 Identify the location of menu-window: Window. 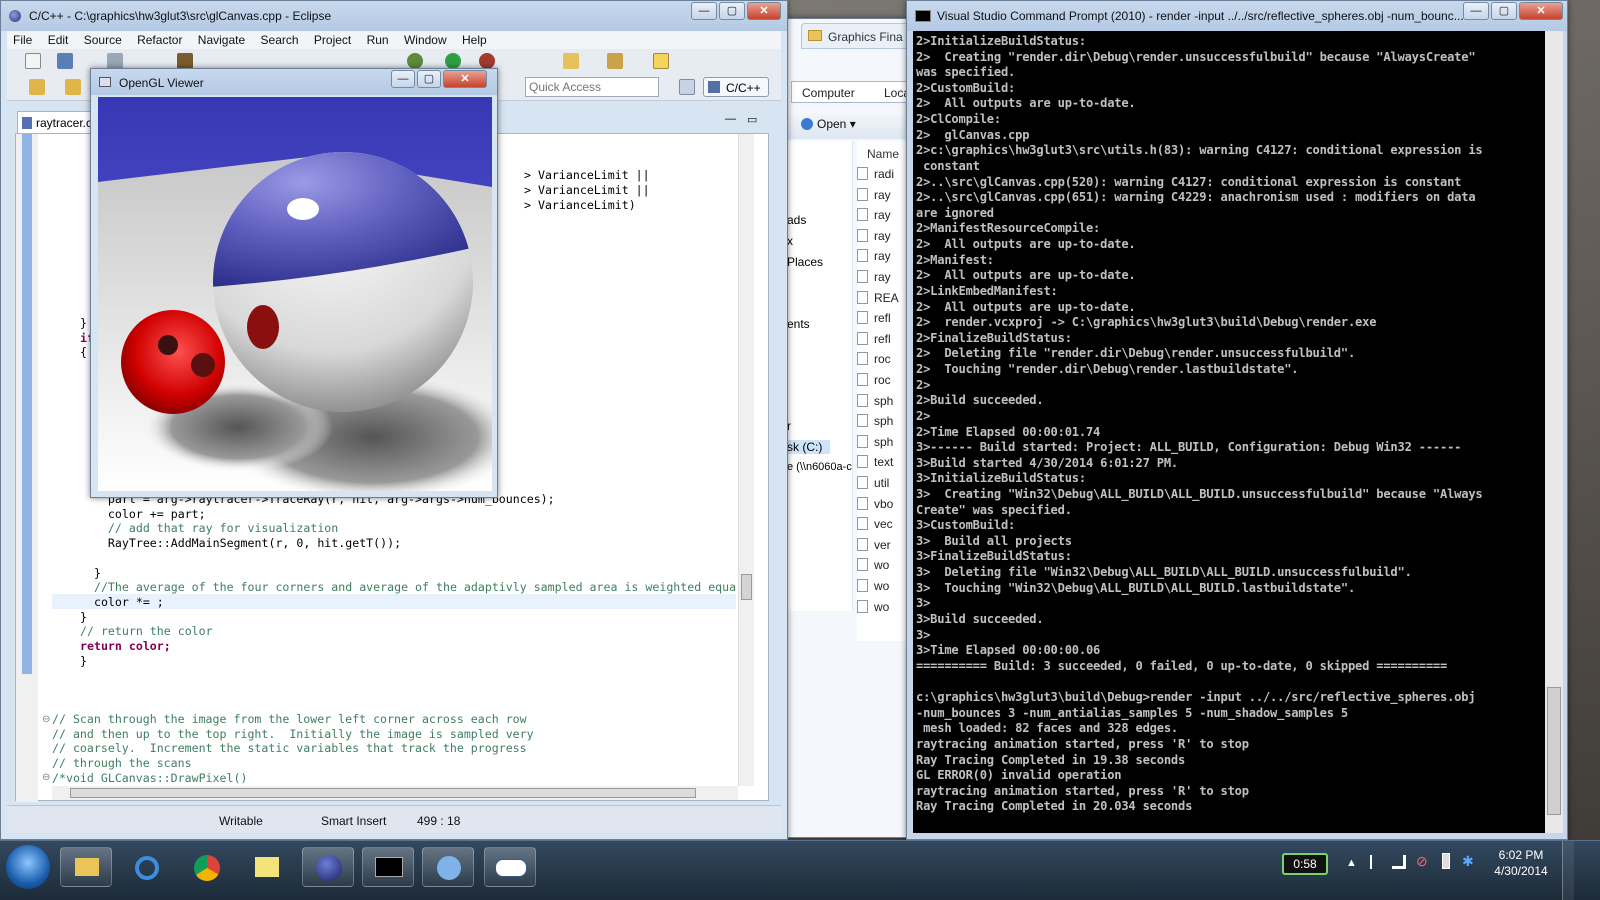
(425, 40).